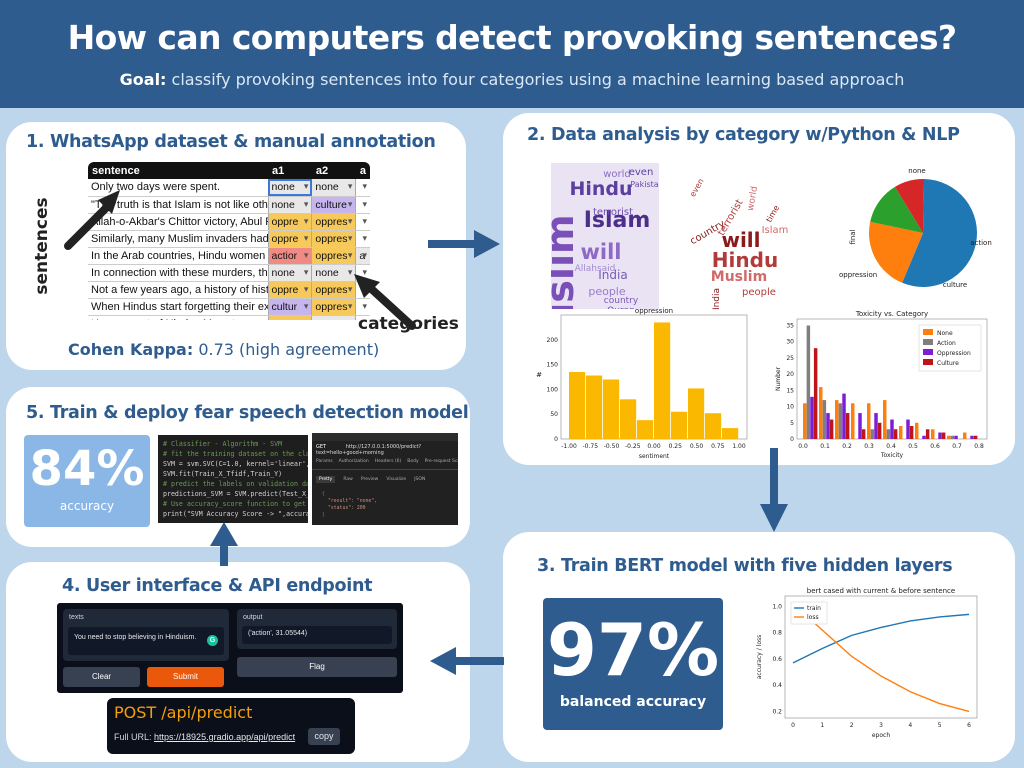  I want to click on bert-ytick: 0.4, so click(777, 685).